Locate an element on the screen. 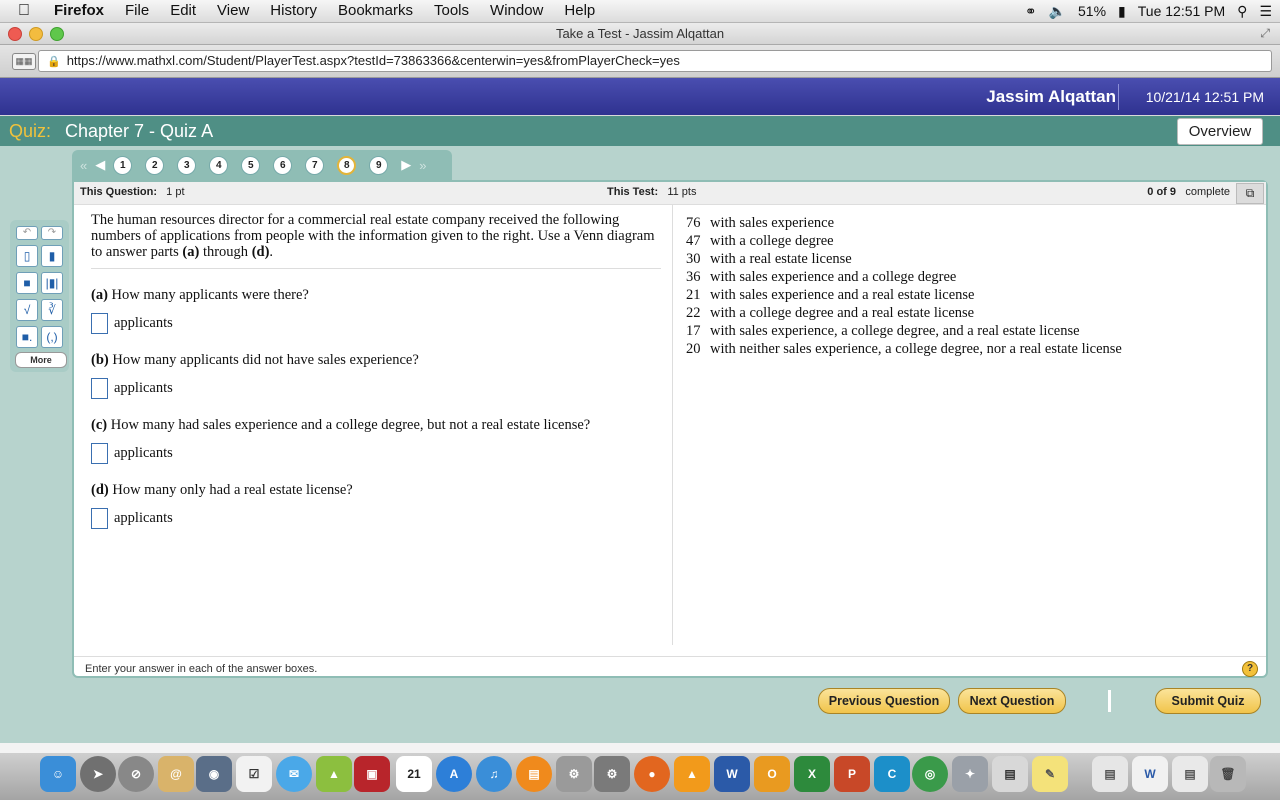  messages-icon: ✉ is located at coordinates (294, 774).